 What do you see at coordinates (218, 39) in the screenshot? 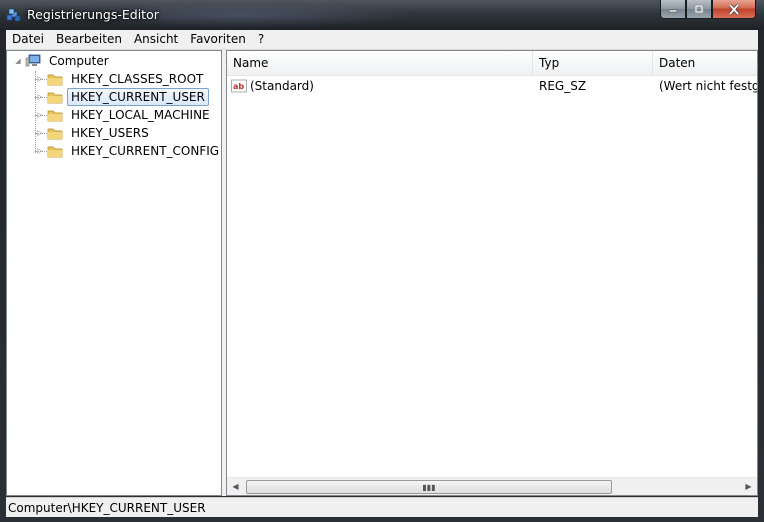
I see `menu-favoriten: Favoriten` at bounding box center [218, 39].